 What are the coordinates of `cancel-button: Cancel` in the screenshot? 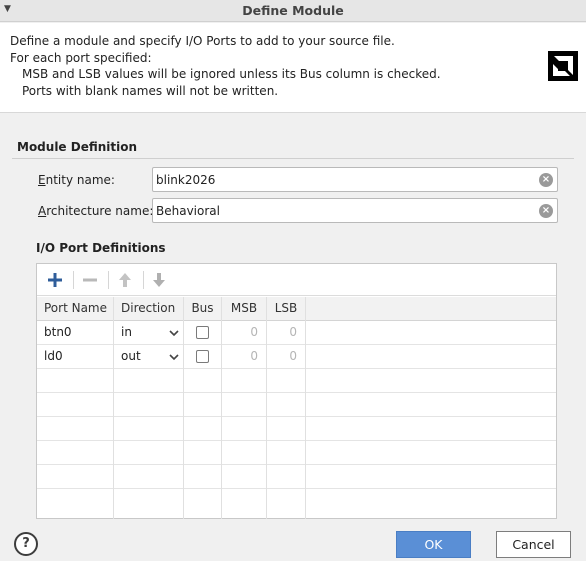 It's located at (533, 544).